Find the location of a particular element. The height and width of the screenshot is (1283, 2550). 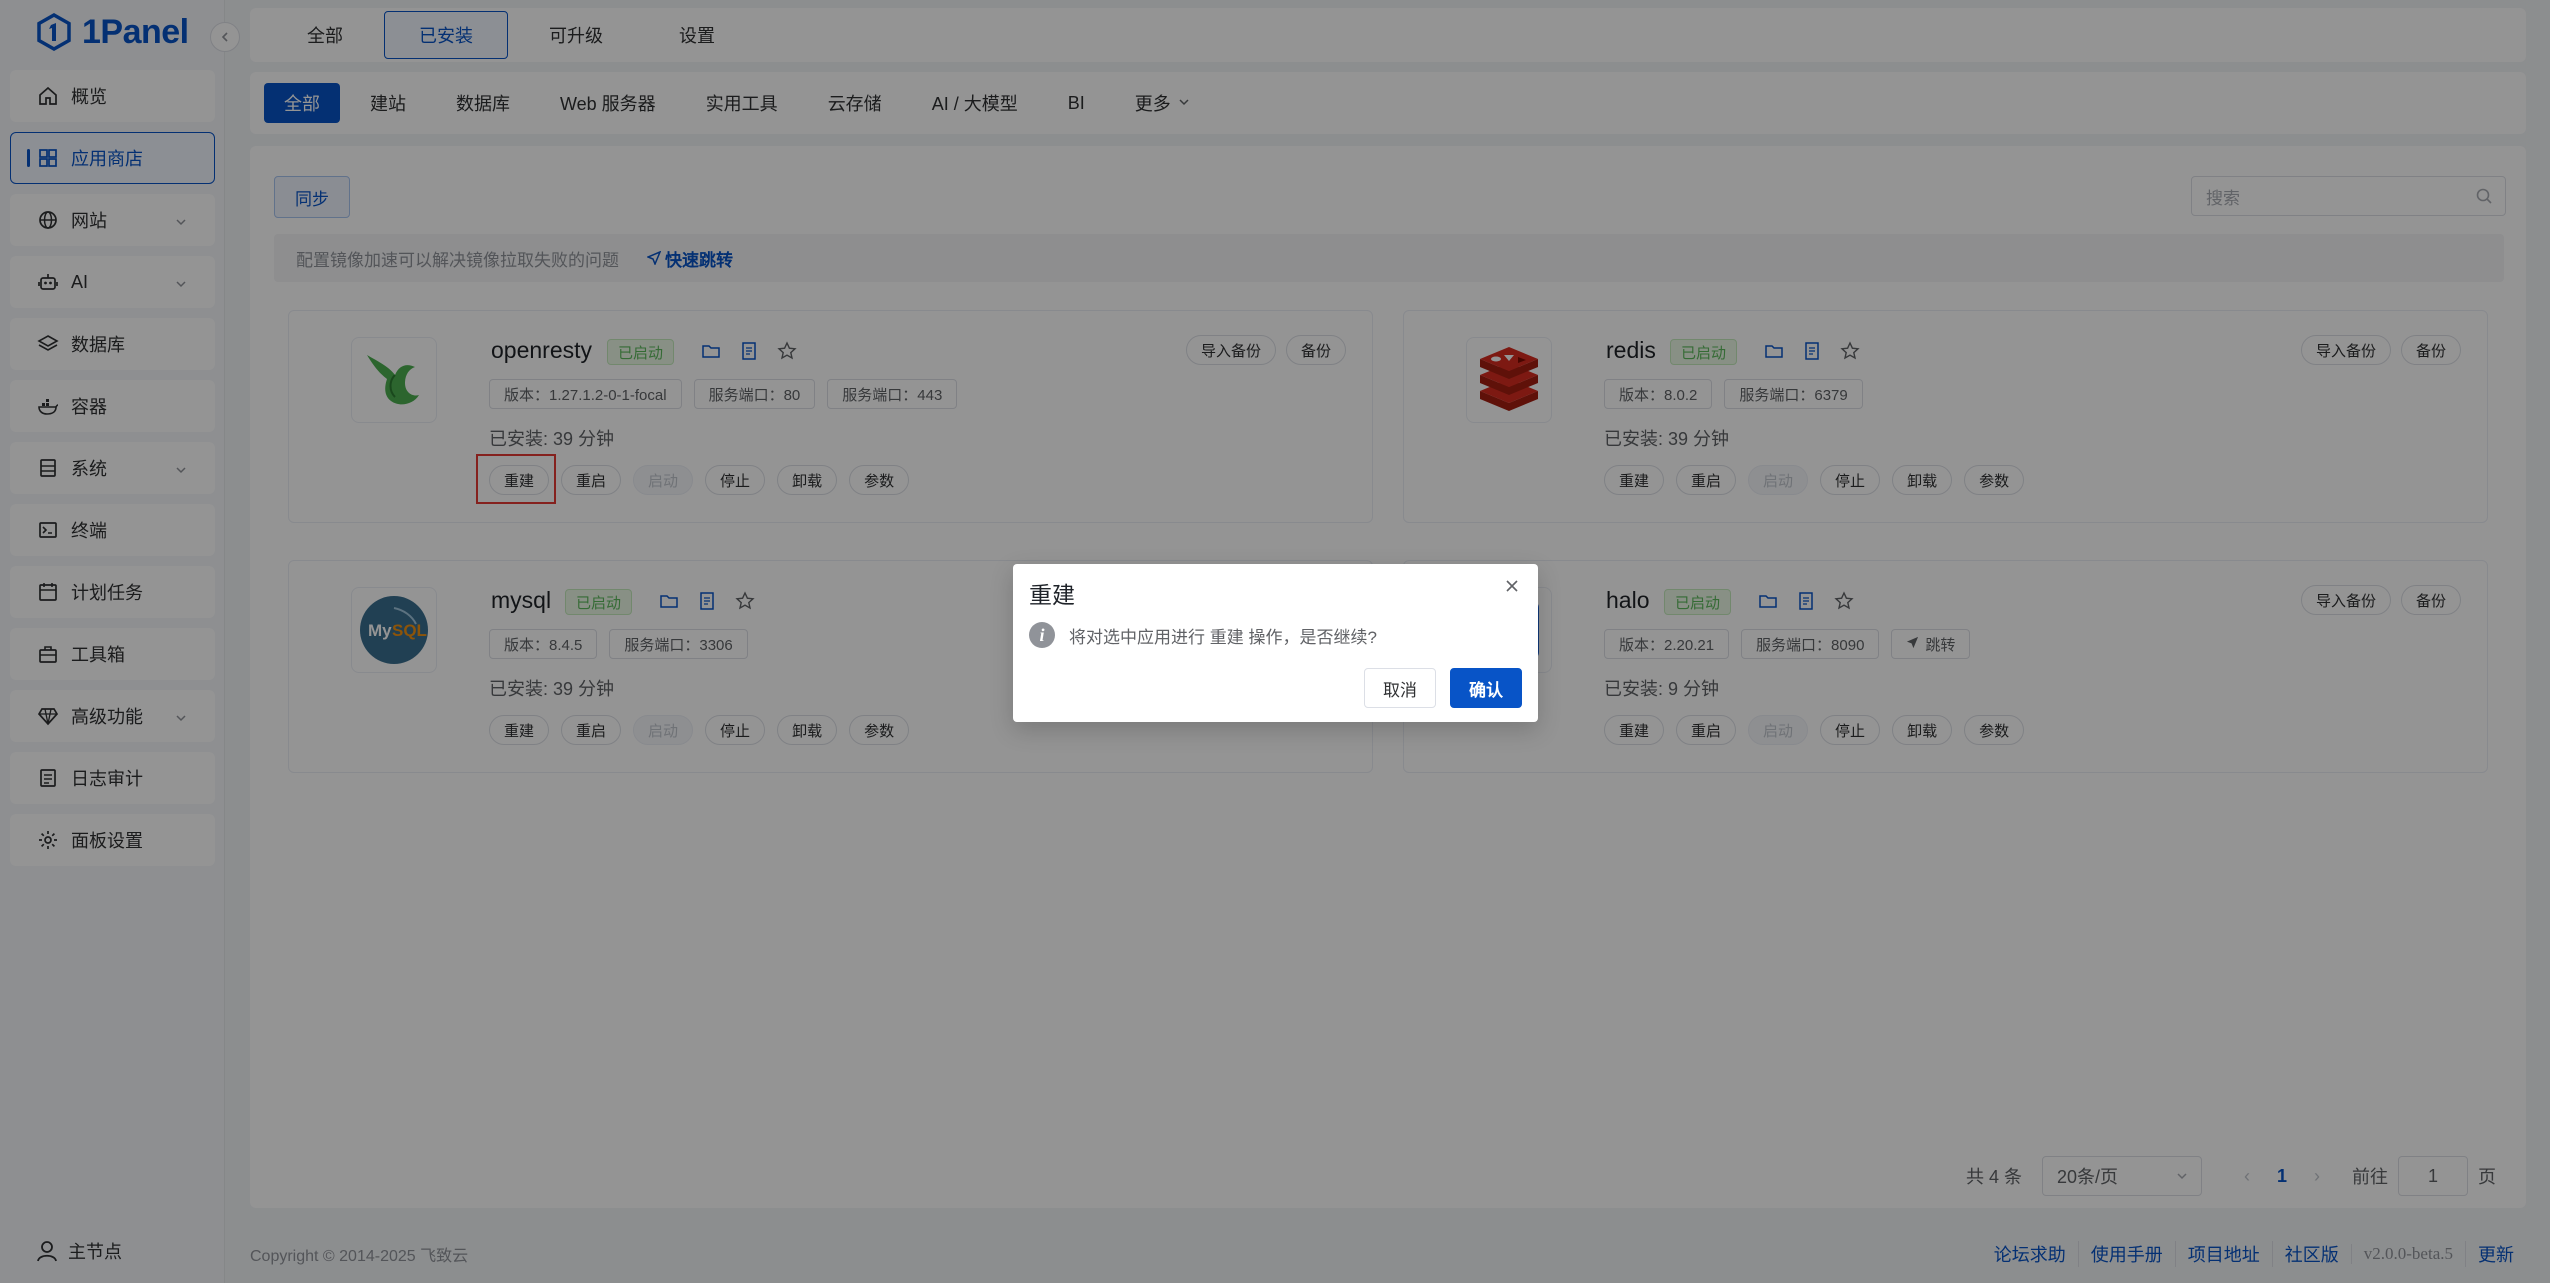

close-icon is located at coordinates (1512, 586).